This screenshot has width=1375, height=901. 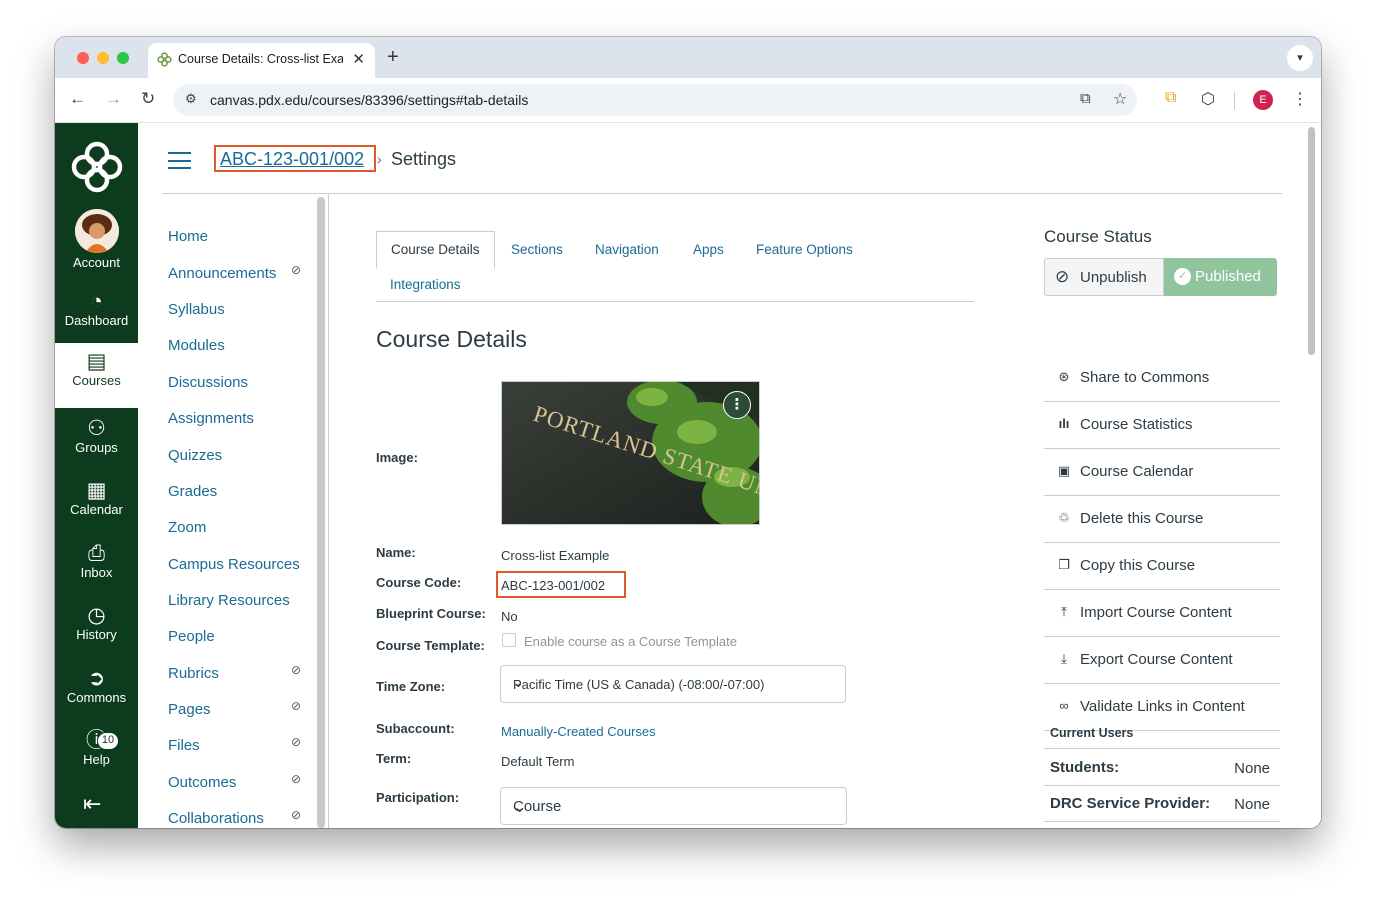 I want to click on tab-integrations: Integrations, so click(x=425, y=284).